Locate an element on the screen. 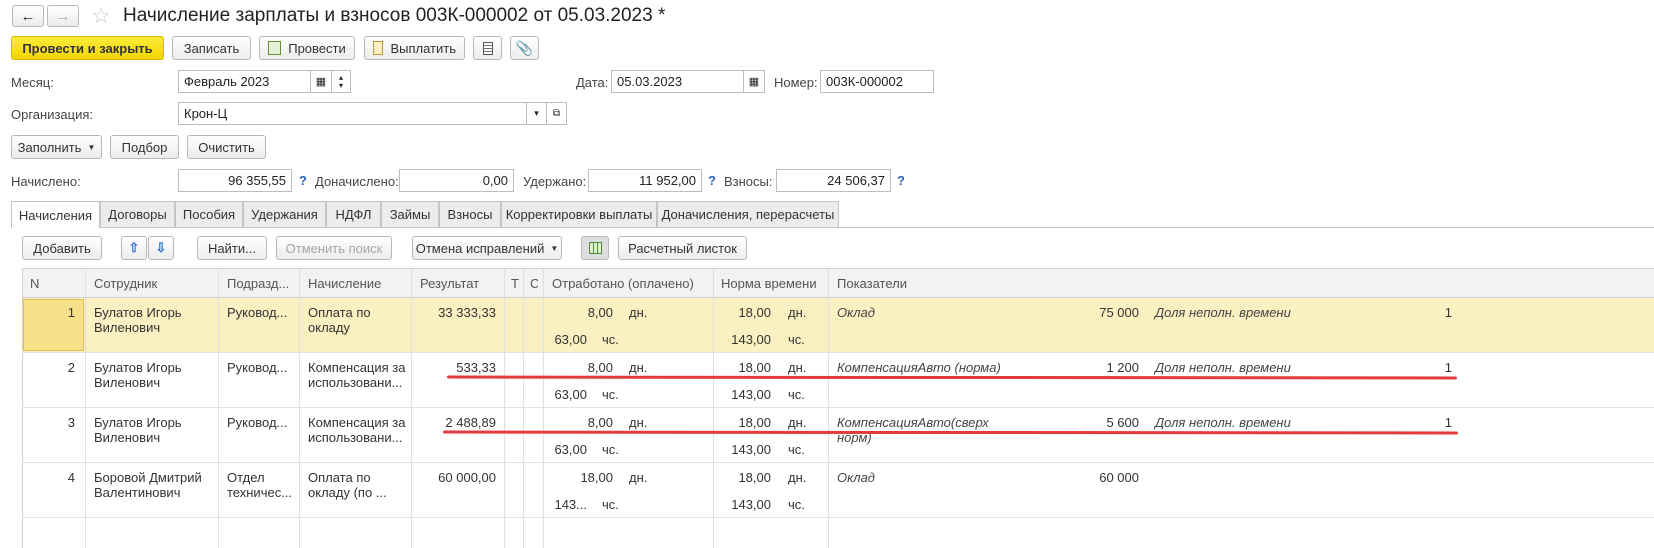 This screenshot has width=1654, height=548. attach-button: 📎 is located at coordinates (524, 48).